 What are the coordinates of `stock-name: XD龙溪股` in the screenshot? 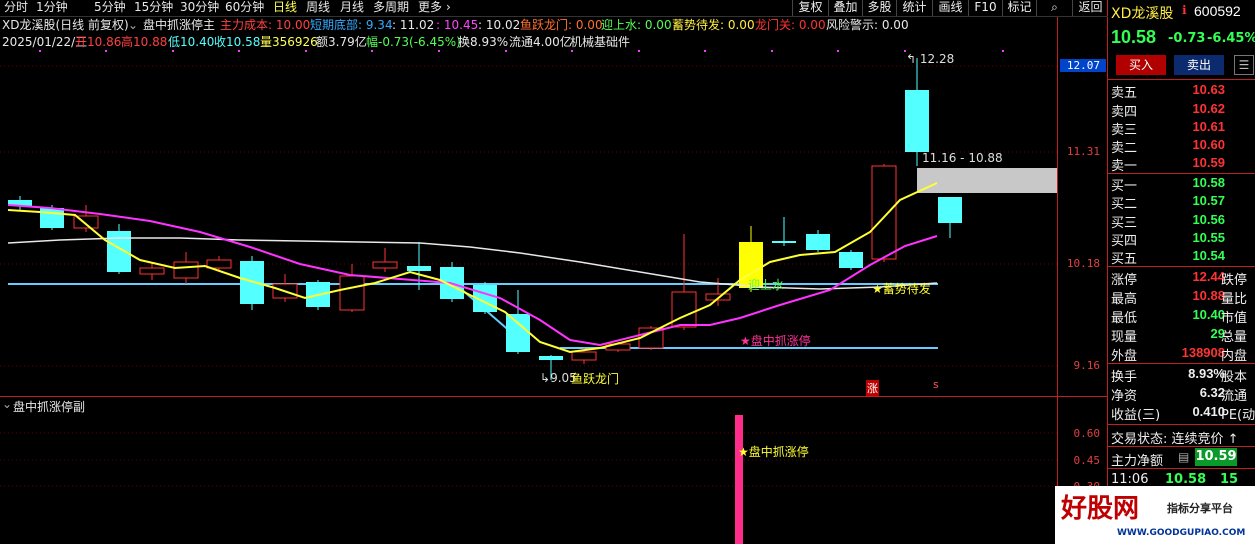 It's located at (1142, 14).